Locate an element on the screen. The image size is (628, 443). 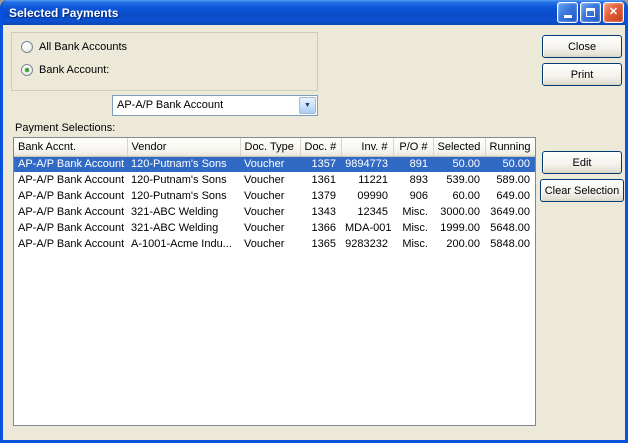
table-cell: 1365 is located at coordinates (323, 244).